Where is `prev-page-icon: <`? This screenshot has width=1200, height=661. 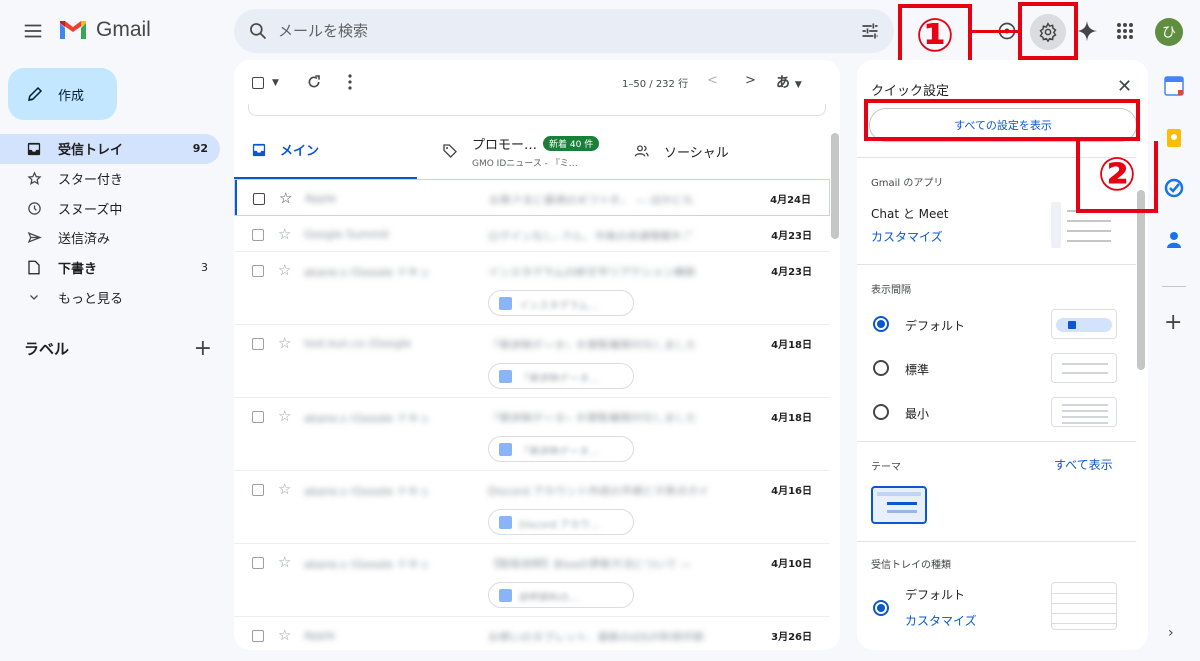
prev-page-icon: < is located at coordinates (712, 80).